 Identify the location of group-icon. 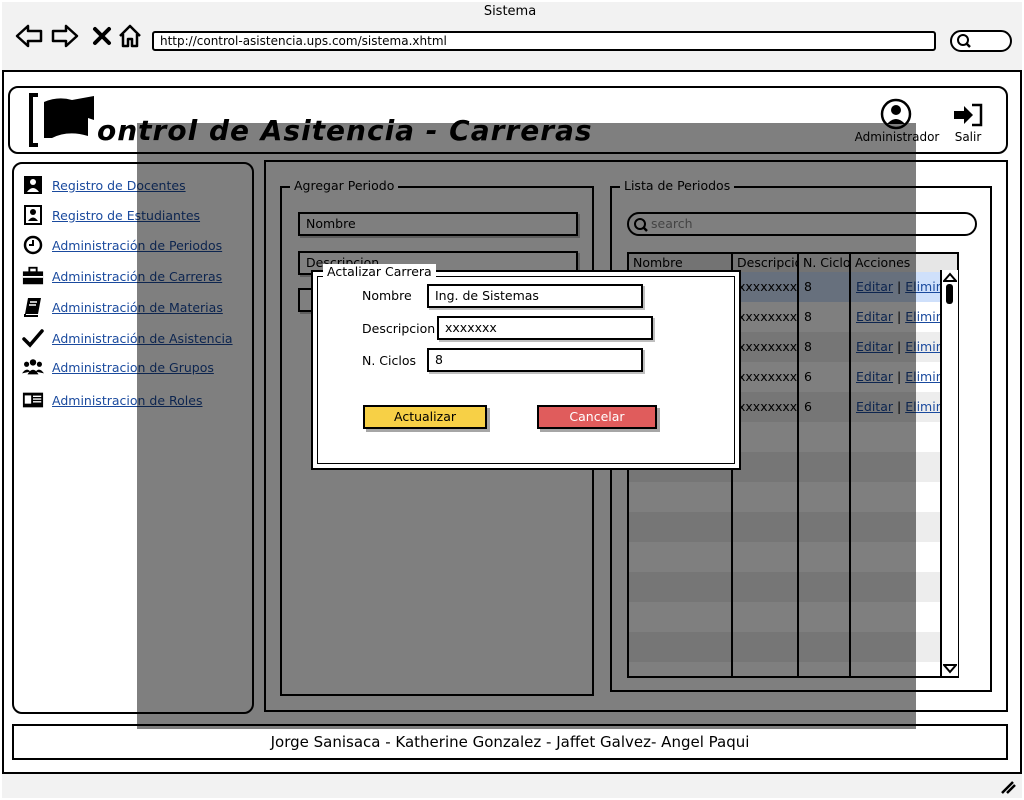
(33, 367).